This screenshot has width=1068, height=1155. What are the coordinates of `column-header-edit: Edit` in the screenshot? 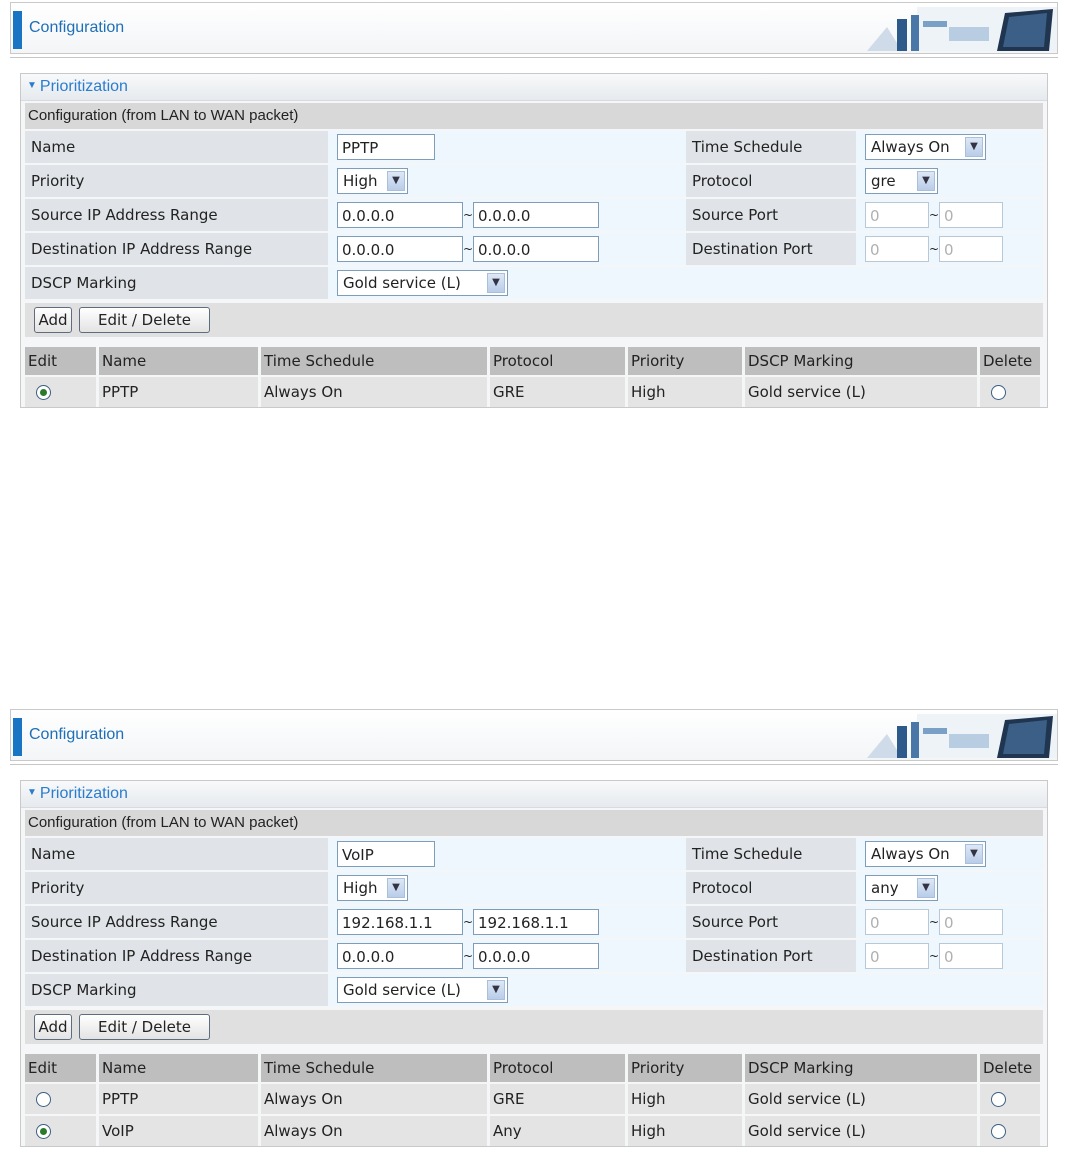 It's located at (62, 361).